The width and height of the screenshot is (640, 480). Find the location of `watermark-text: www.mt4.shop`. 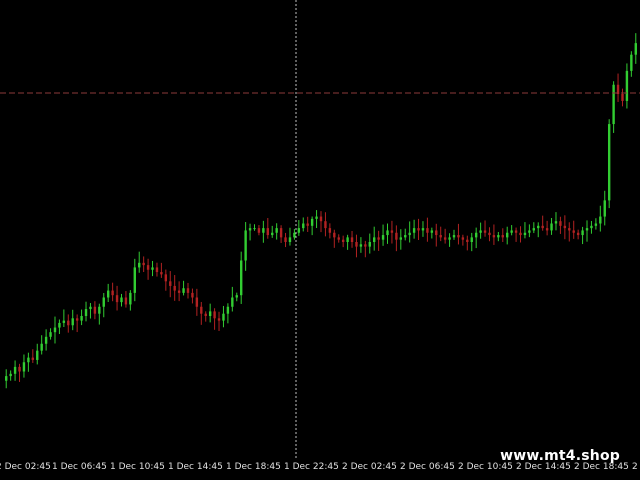

watermark-text: www.mt4.shop is located at coordinates (560, 456).